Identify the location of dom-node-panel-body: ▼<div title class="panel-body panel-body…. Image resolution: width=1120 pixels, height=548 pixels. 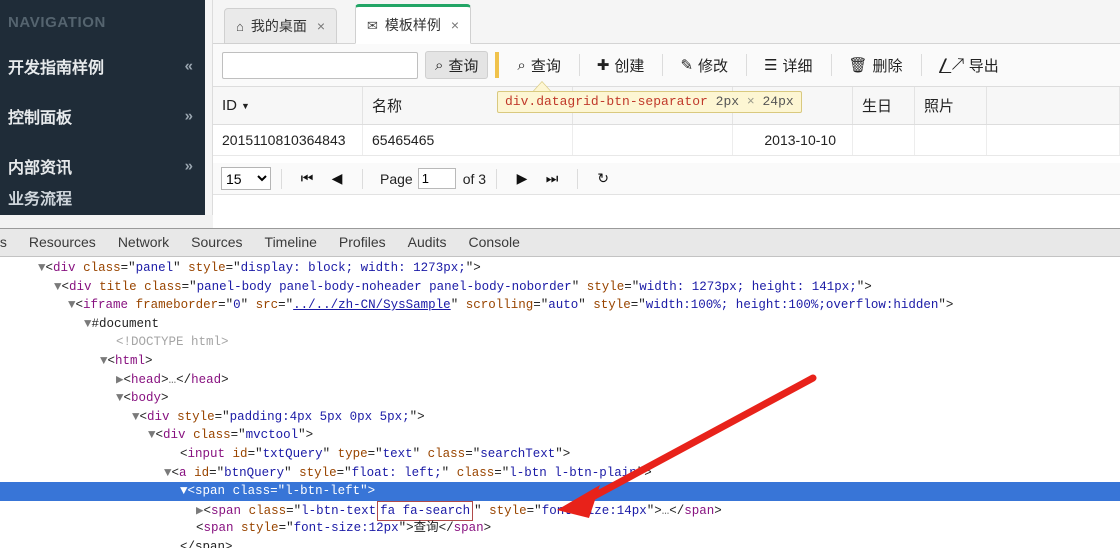
(560, 287).